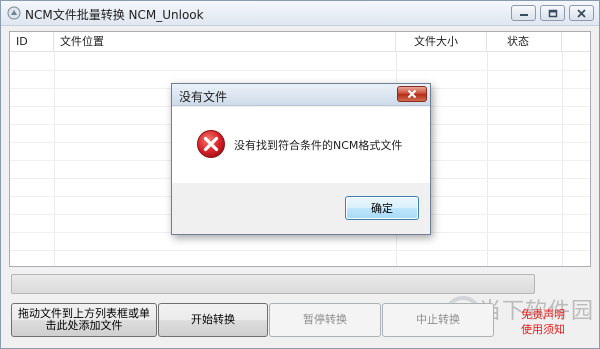 Image resolution: width=600 pixels, height=349 pixels. Describe the element at coordinates (84, 320) in the screenshot. I see `add-files-button: 拖动文件到上方列表框或单击此处添加文件` at that location.